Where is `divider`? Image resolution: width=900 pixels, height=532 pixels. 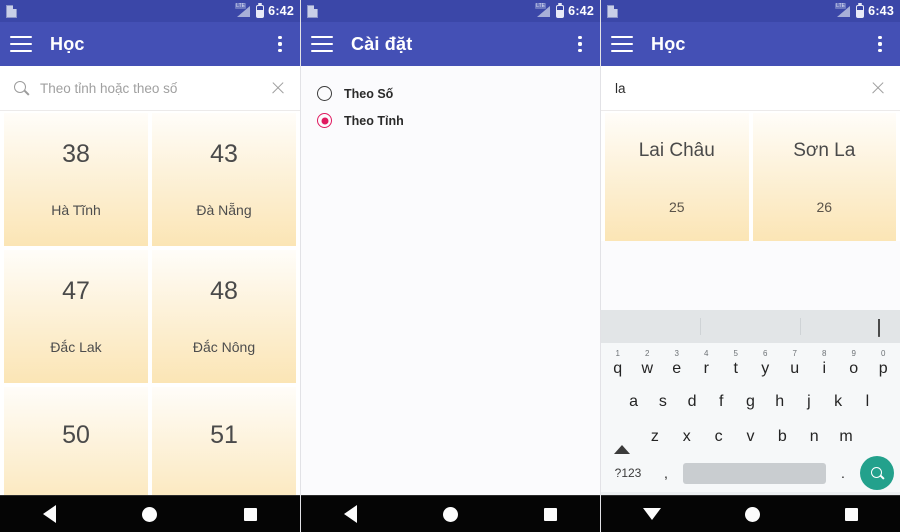
divider is located at coordinates (700, 326).